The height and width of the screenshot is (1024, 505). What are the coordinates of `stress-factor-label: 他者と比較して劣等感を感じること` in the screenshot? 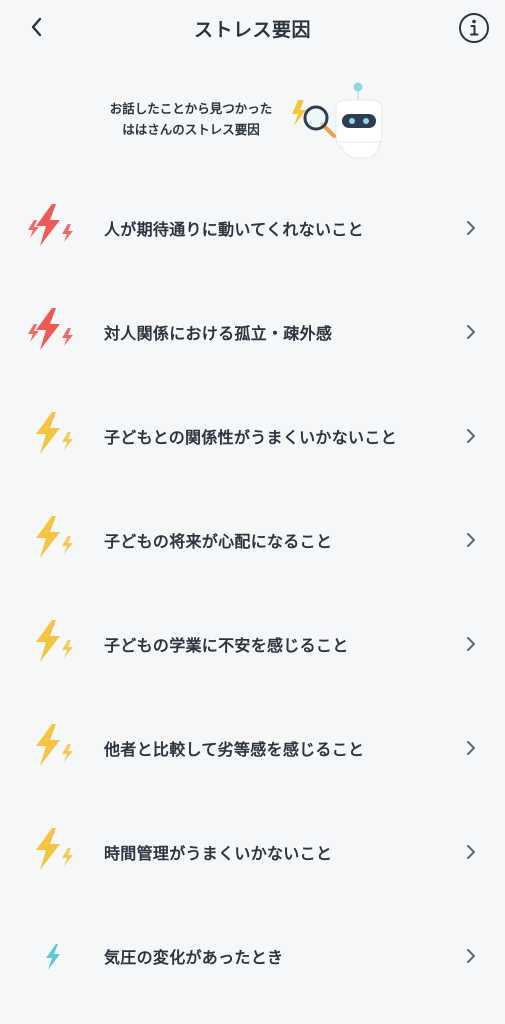 It's located at (234, 749).